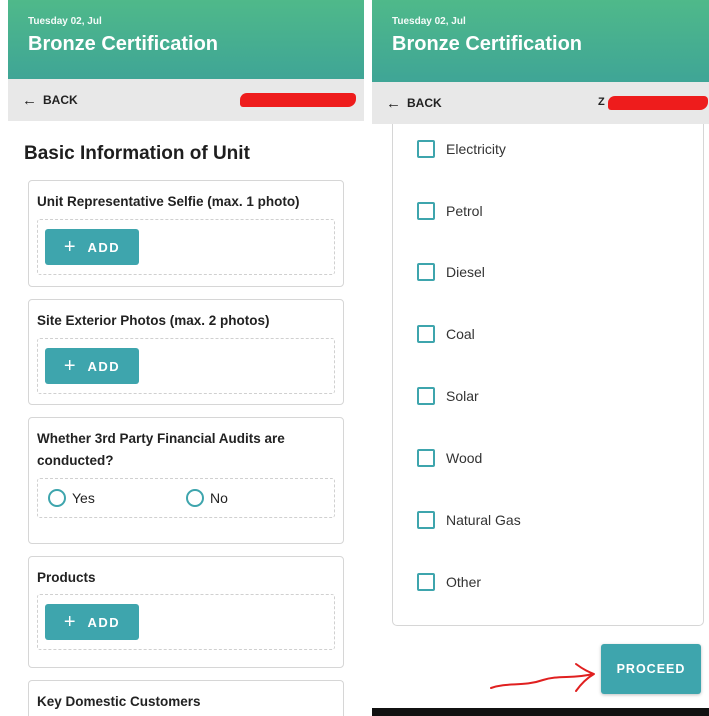  I want to click on add-site-photo-button: + ADD, so click(92, 366).